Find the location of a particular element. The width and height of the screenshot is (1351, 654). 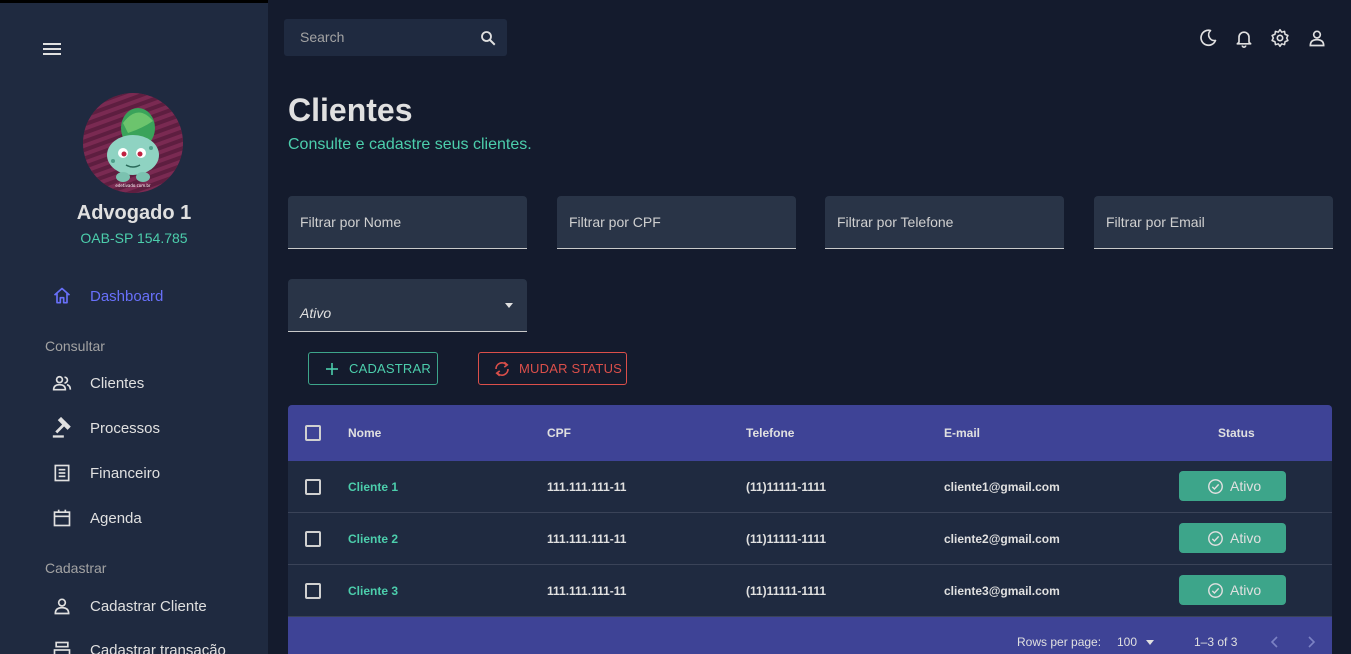

column-header-nome: Nome is located at coordinates (364, 433).